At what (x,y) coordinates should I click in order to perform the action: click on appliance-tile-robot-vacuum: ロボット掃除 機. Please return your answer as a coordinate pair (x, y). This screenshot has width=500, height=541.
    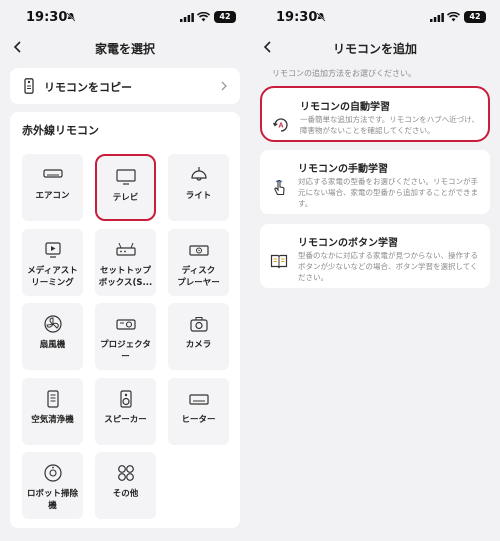
    Looking at the image, I should click on (52, 485).